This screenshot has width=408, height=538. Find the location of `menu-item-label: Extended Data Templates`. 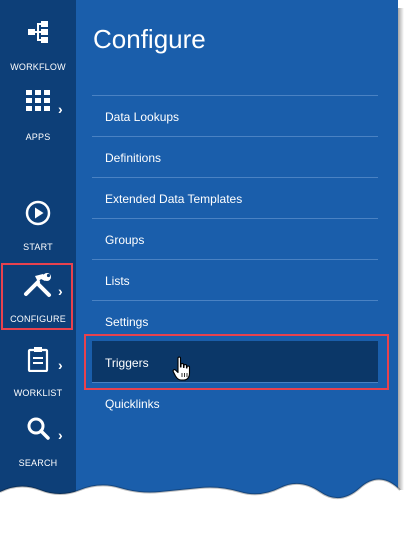

menu-item-label: Extended Data Templates is located at coordinates (174, 199).